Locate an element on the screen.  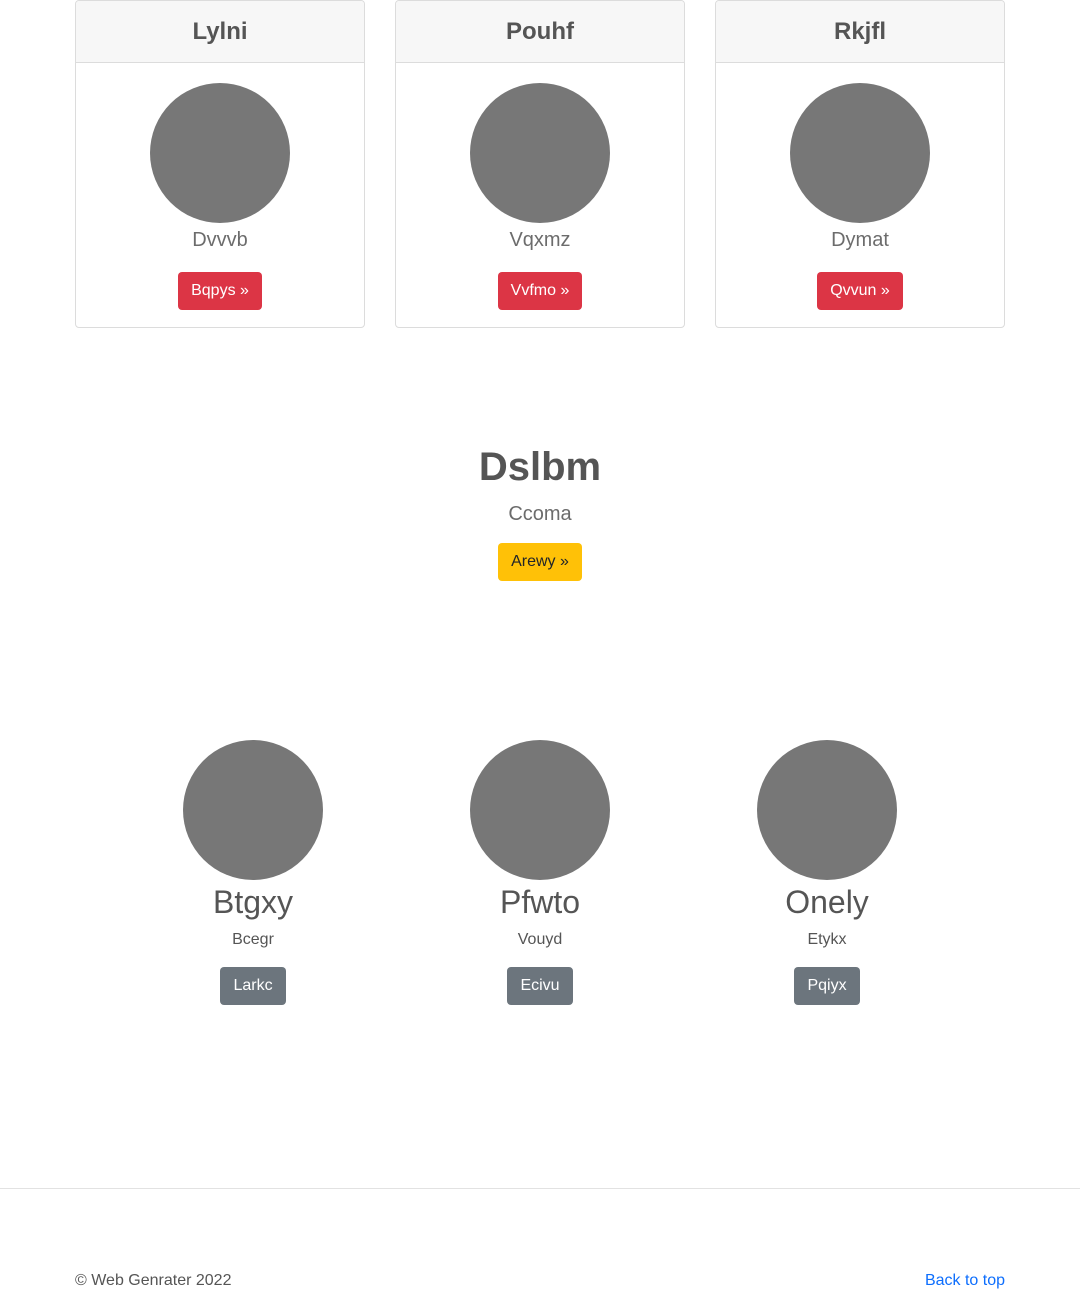
card: Pouhf Vqxmz Vvfmo » is located at coordinates (540, 164).